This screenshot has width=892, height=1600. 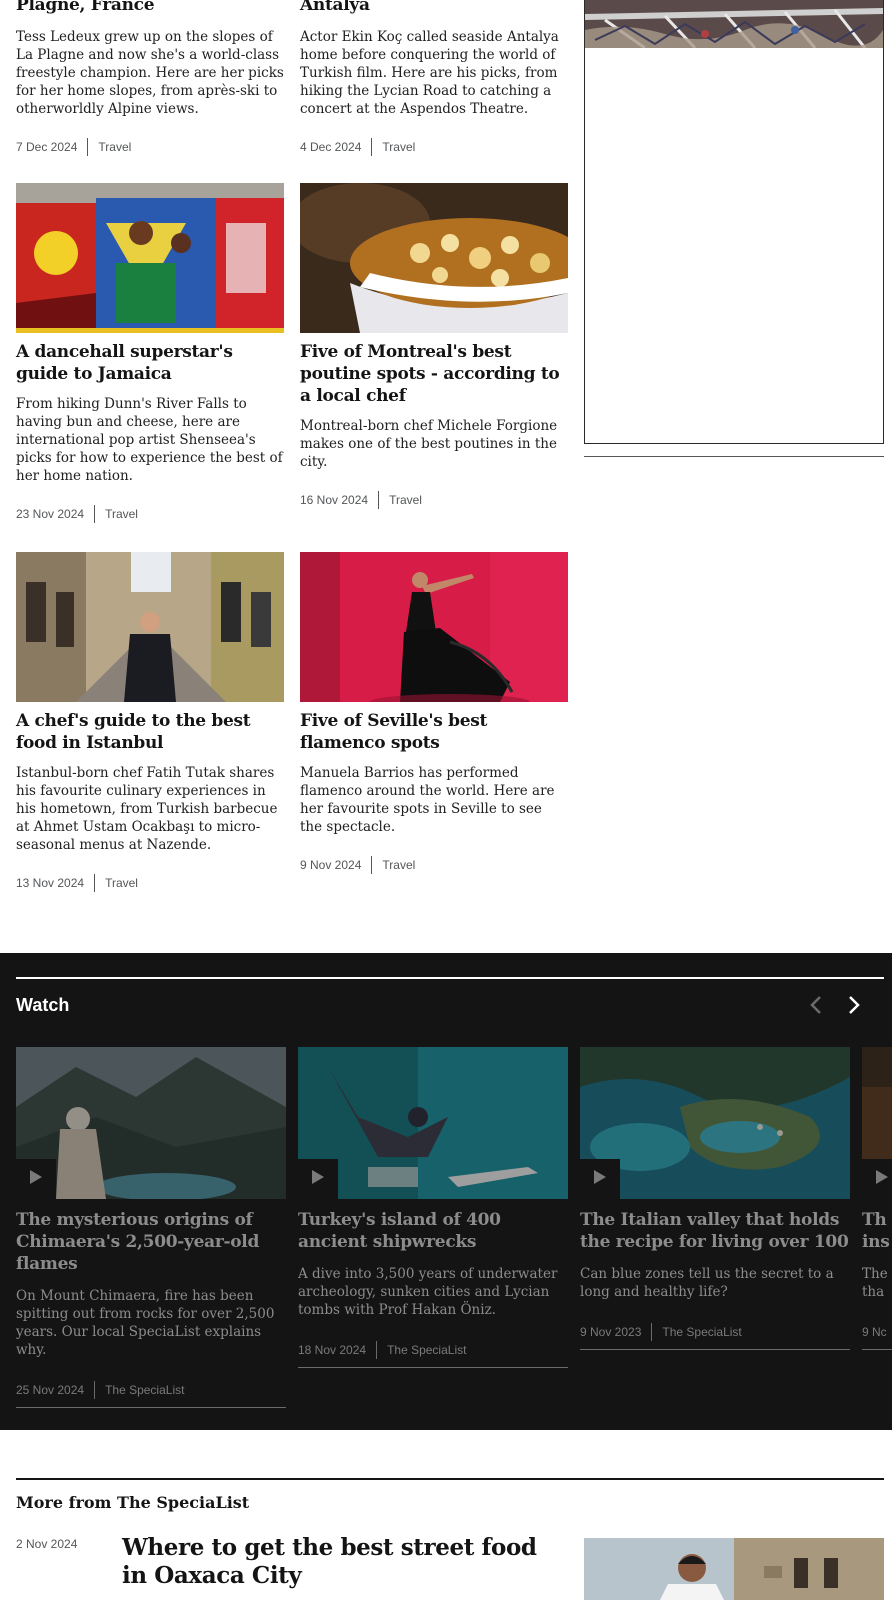 I want to click on video-date: 18 Nov 2024, so click(x=332, y=1350).